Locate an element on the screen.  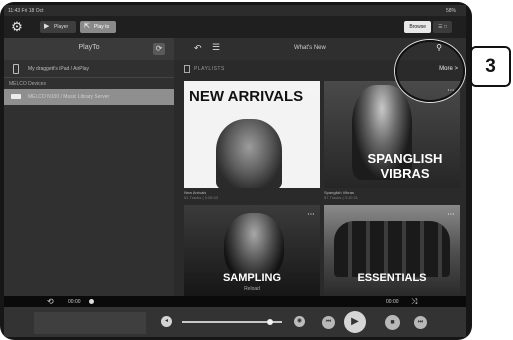
tile-caption: Spanglish Vibras 57 Tracks | 3:10:31 is located at coordinates (341, 195).